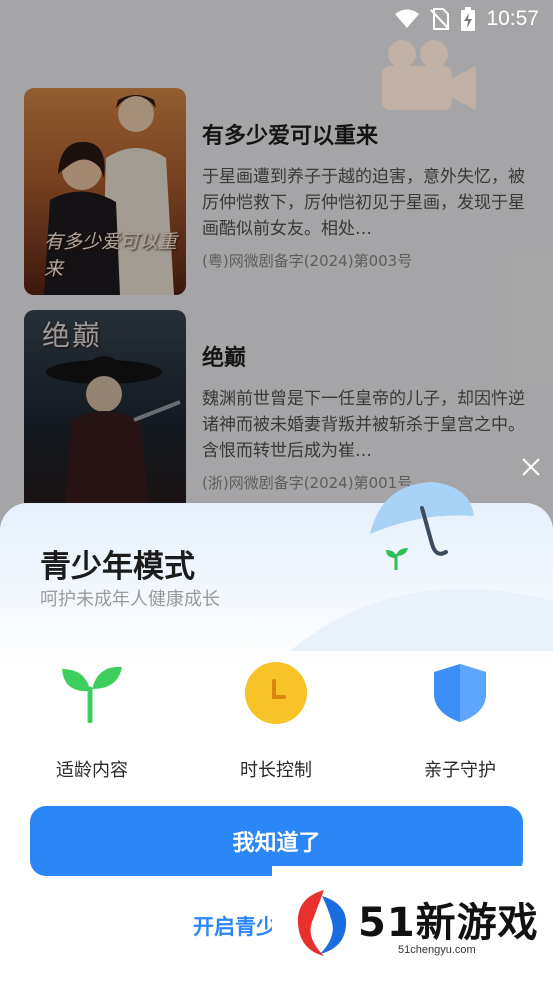 The height and width of the screenshot is (983, 553). What do you see at coordinates (322, 923) in the screenshot?
I see `logo-icon` at bounding box center [322, 923].